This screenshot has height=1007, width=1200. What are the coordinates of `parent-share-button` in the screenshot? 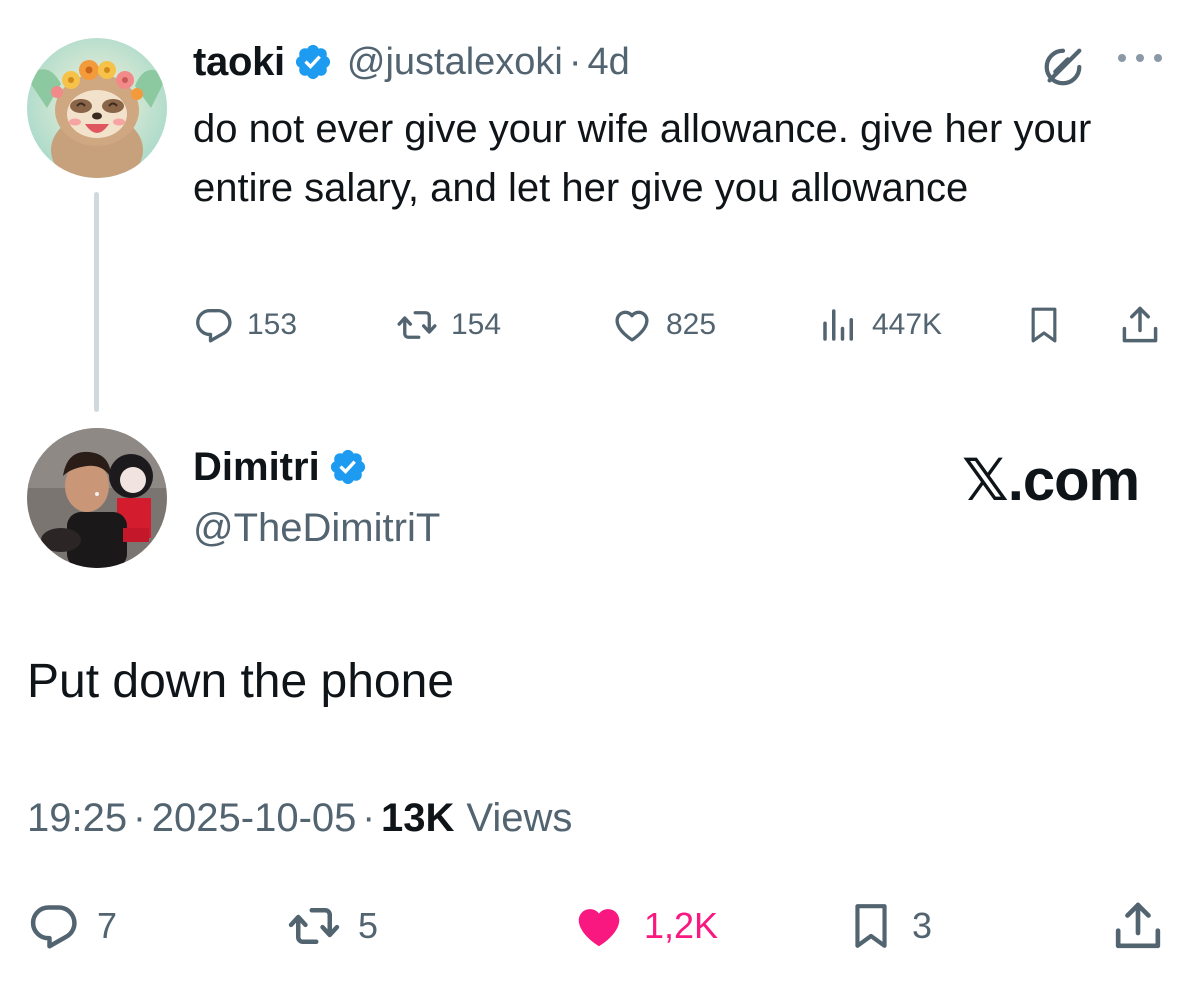 It's located at (1140, 325).